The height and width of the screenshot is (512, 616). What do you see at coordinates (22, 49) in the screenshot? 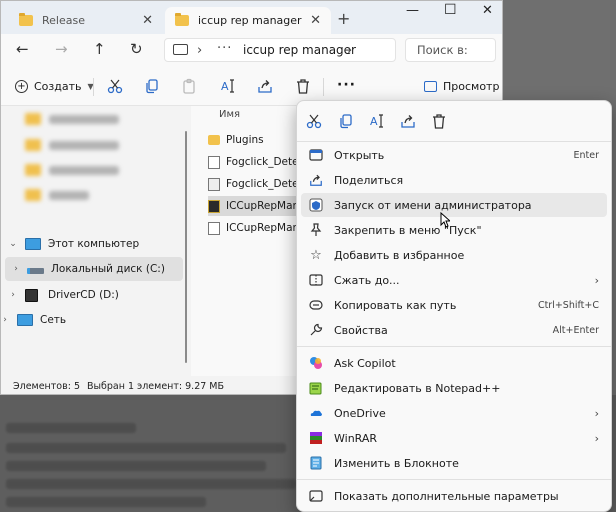
I see `back-icon: ←` at bounding box center [22, 49].